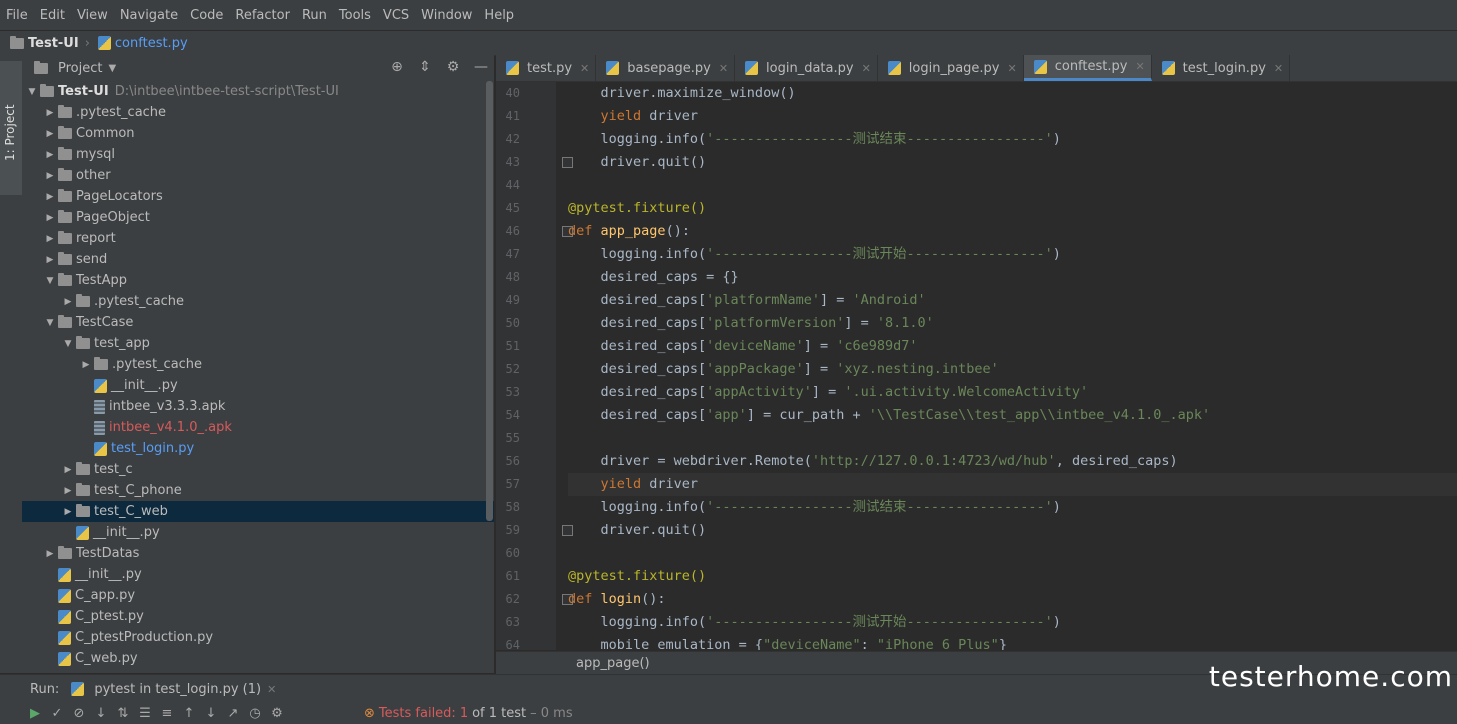  Describe the element at coordinates (1012, 300) in the screenshot. I see `code-line: desired_caps['platformName'] = 'Android'` at that location.